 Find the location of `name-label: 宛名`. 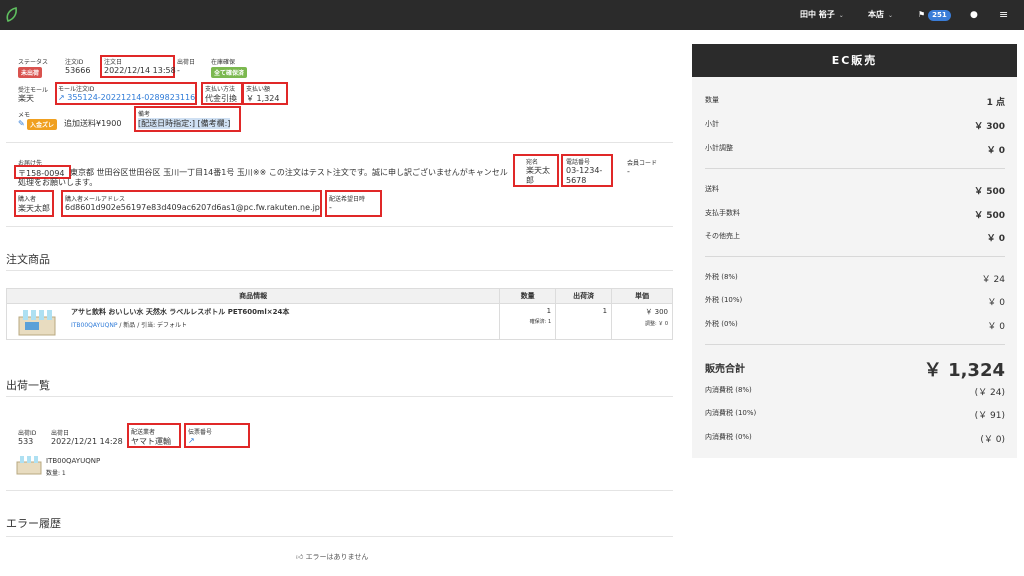

name-label: 宛名 is located at coordinates (532, 162).